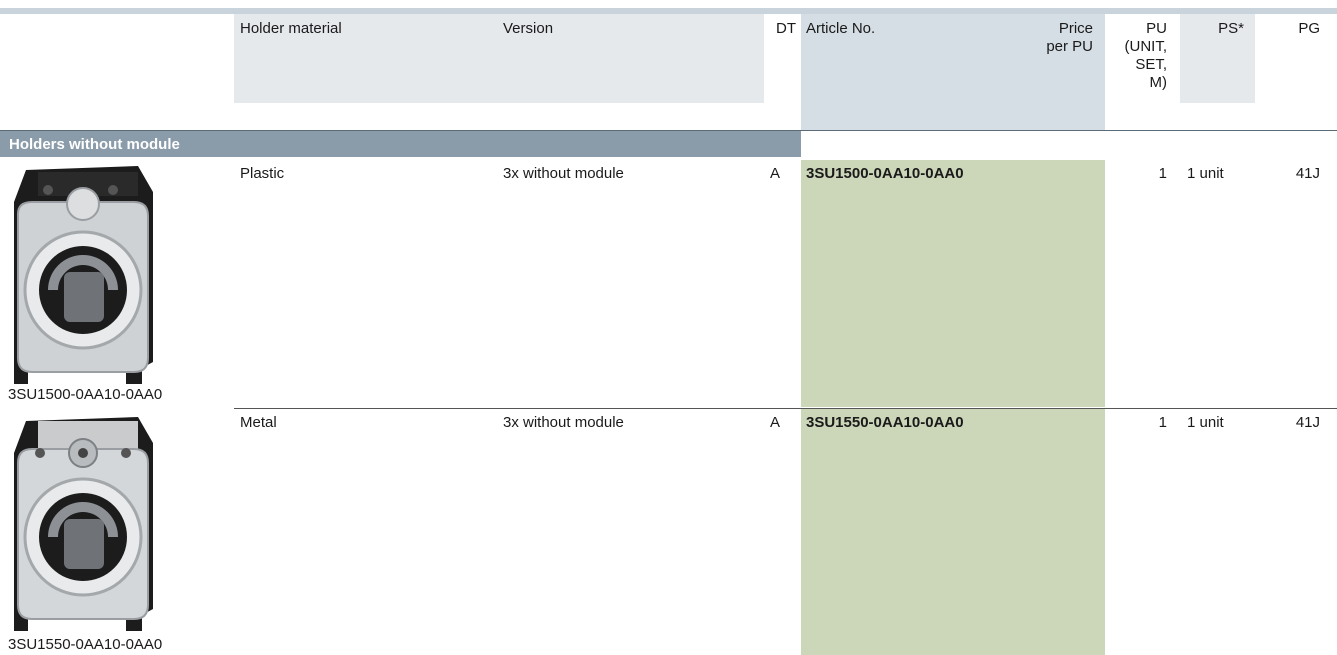 The height and width of the screenshot is (655, 1337). Describe the element at coordinates (1146, 55) in the screenshot. I see `header-pu: PU (UNIT, SET, M)` at that location.